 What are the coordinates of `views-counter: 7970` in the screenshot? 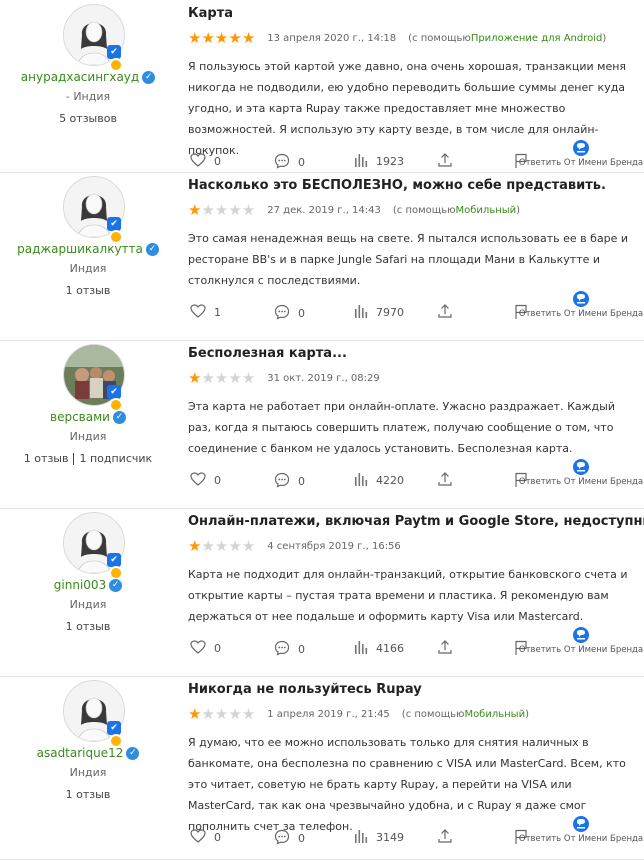 It's located at (379, 312).